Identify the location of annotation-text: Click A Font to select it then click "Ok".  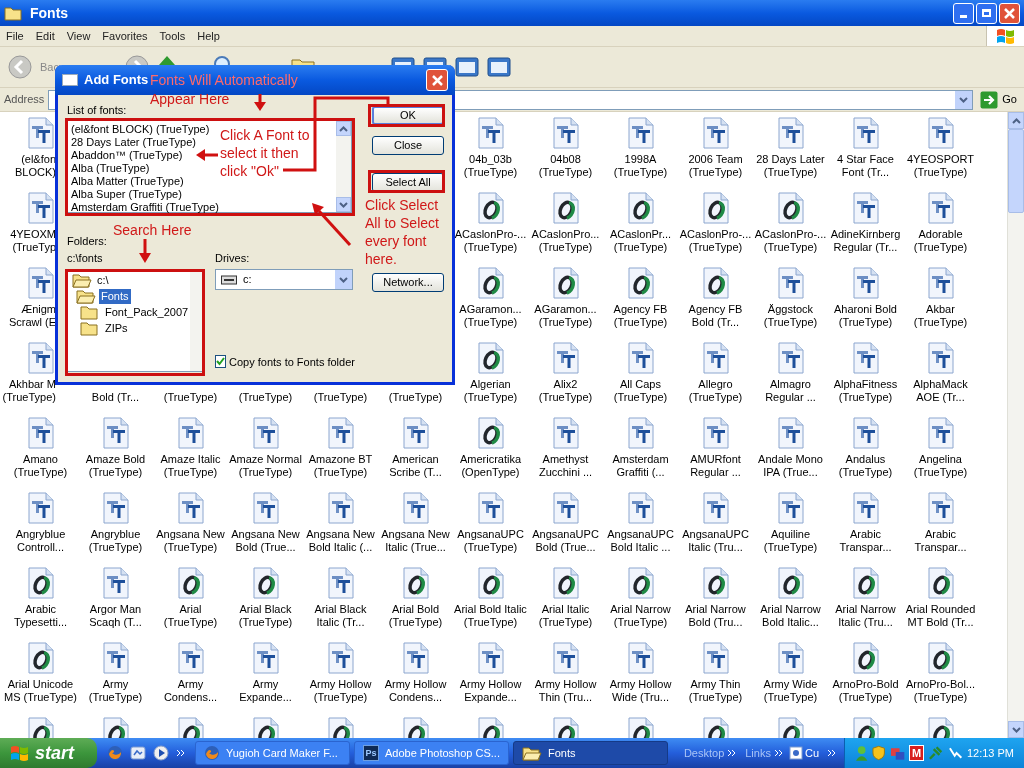
(265, 153).